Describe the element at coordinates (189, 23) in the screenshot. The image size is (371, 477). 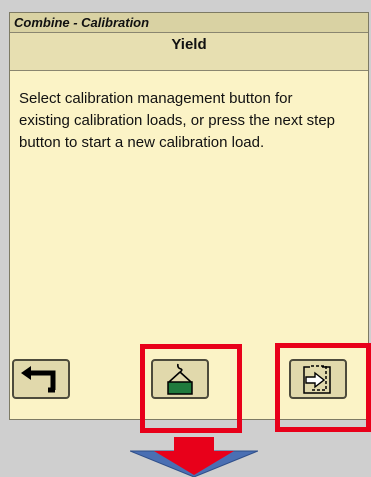
I see `title-bar: Combine - Calibration` at that location.